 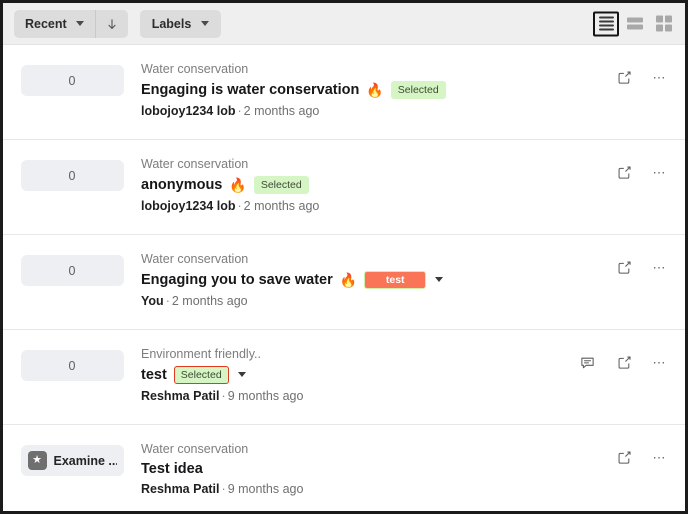 I want to click on card-view-icon, so click(x=635, y=20).